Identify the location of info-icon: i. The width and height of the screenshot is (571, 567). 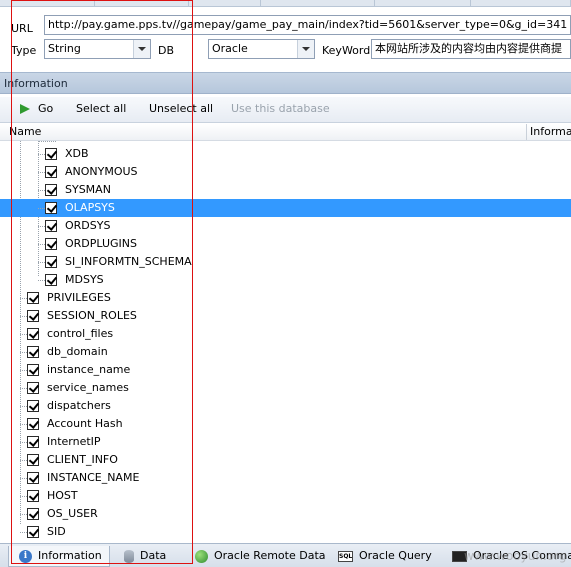
(25, 556).